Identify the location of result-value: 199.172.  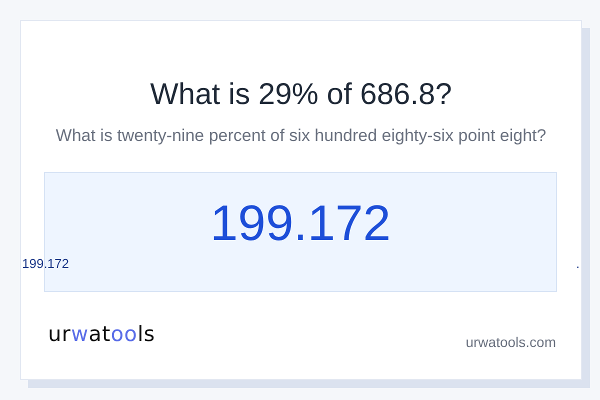
(300, 223).